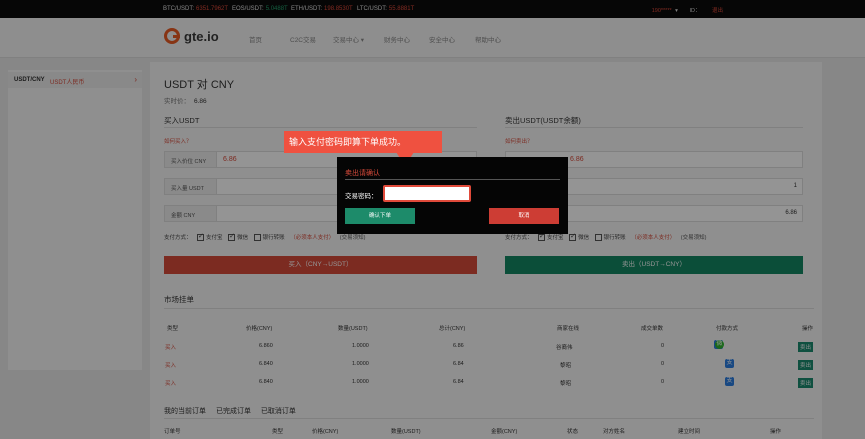 This screenshot has width=865, height=439. What do you see at coordinates (427, 193) in the screenshot?
I see `trade-password-input` at bounding box center [427, 193].